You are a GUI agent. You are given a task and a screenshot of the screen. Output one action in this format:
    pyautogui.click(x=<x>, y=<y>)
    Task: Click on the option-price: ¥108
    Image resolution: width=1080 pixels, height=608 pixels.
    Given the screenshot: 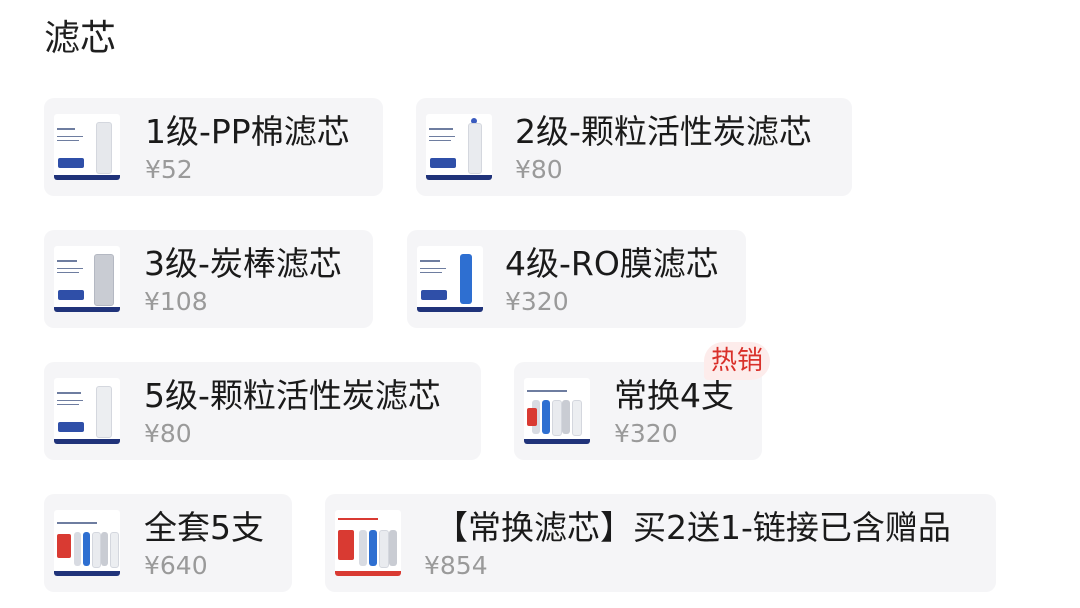 What is the action you would take?
    pyautogui.click(x=176, y=301)
    